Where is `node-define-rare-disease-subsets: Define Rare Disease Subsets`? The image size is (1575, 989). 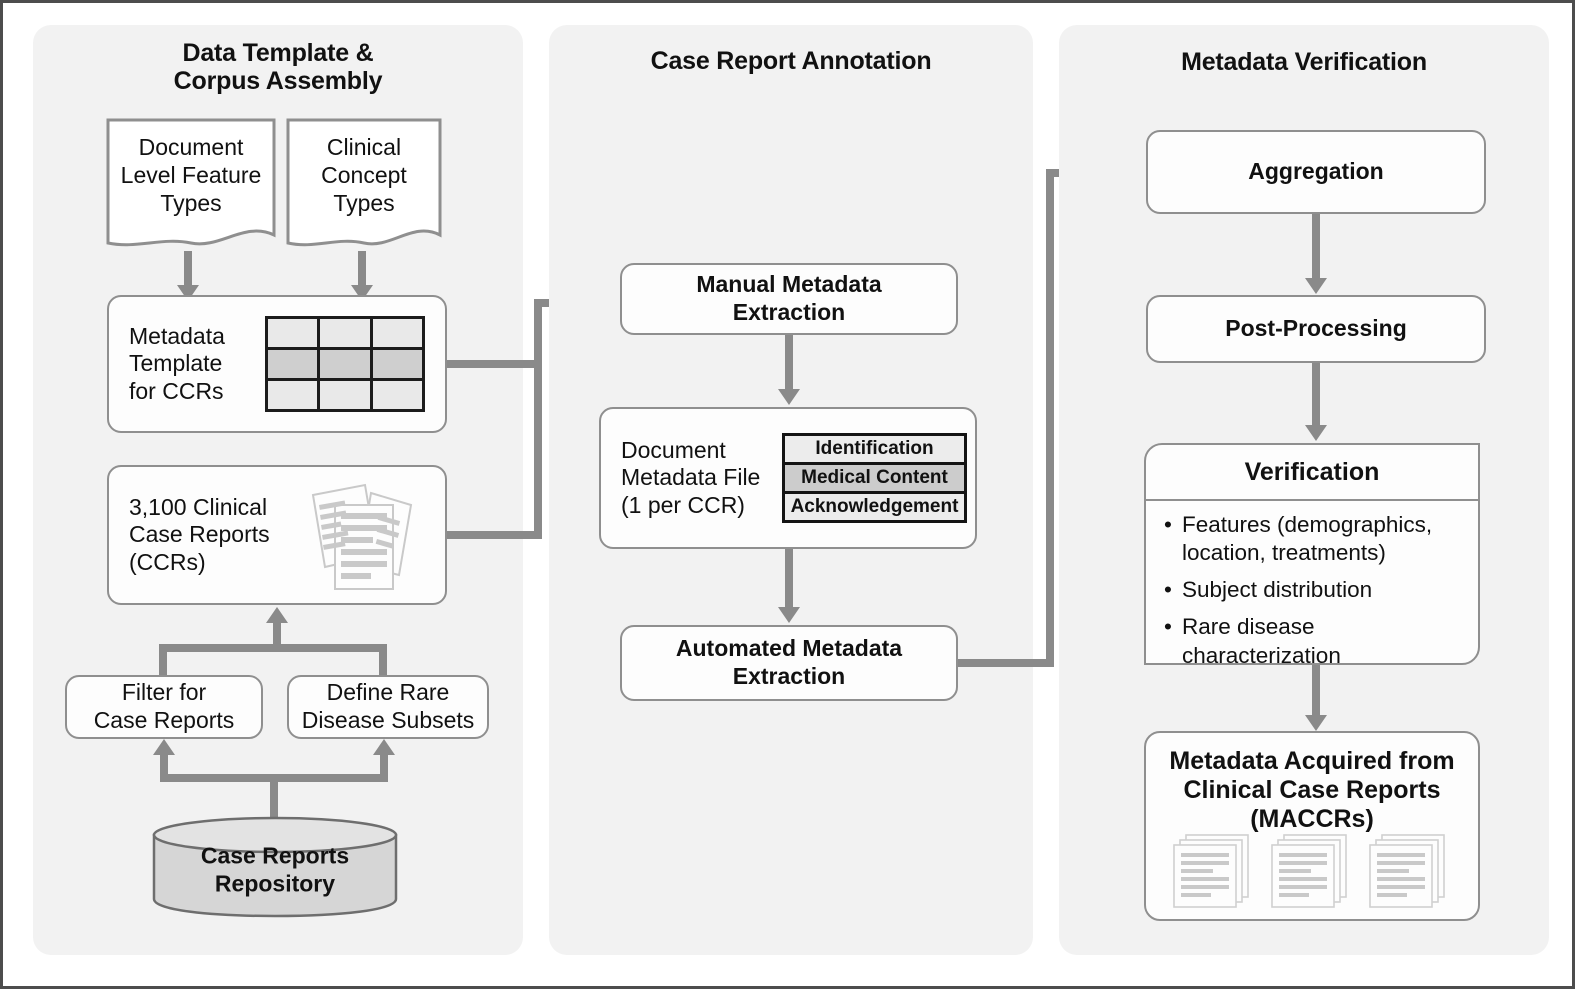 node-define-rare-disease-subsets: Define Rare Disease Subsets is located at coordinates (388, 707).